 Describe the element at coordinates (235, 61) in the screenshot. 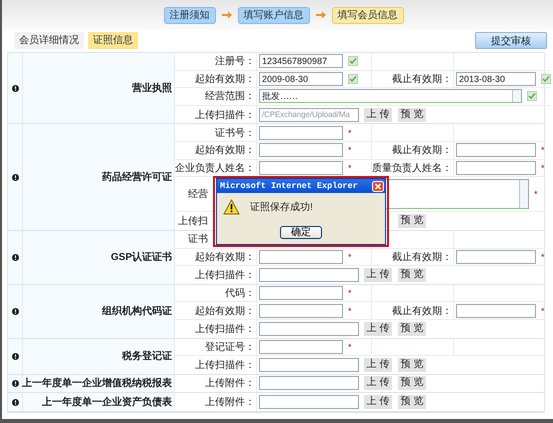

I see `field-label: 注册号：` at that location.